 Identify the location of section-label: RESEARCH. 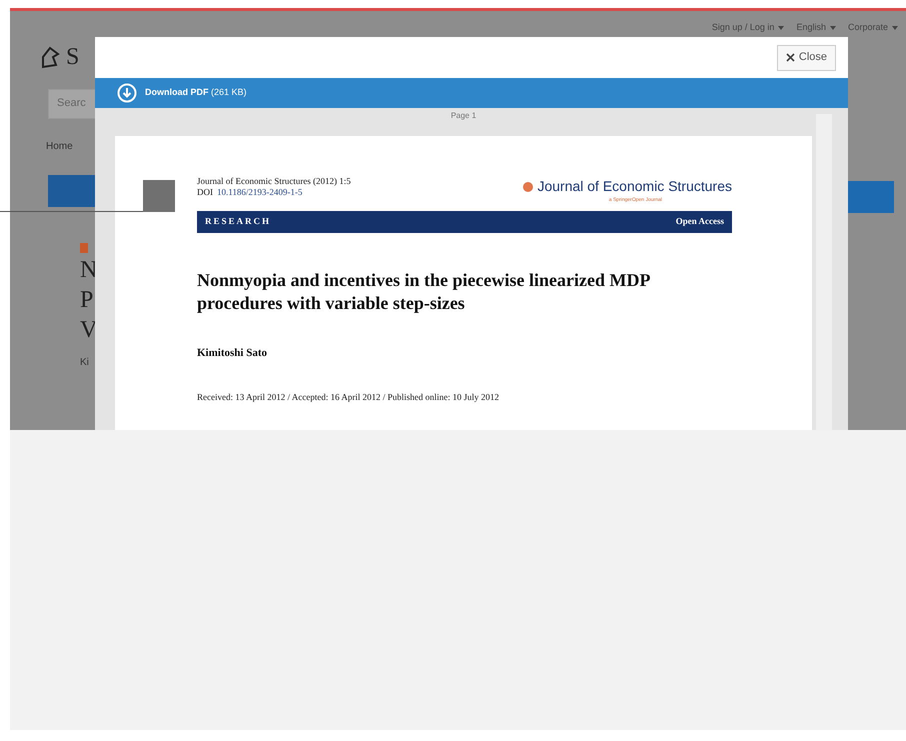
(238, 221).